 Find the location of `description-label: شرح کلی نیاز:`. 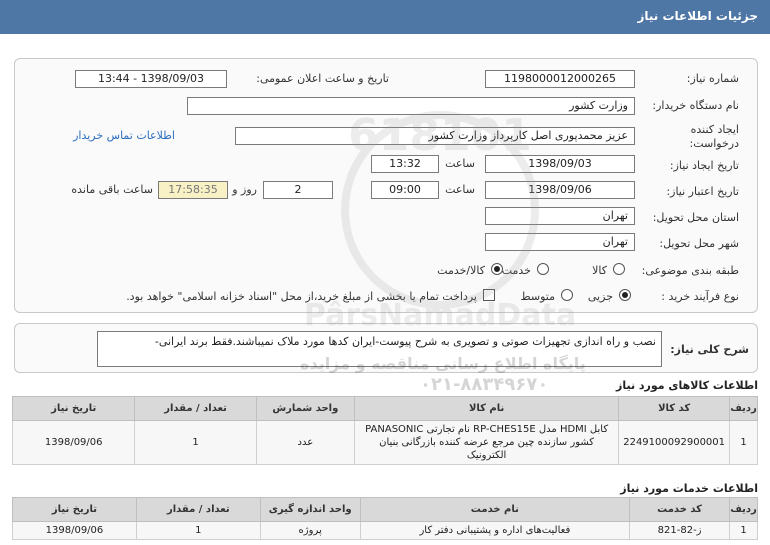

description-label: شرح کلی نیاز: is located at coordinates (709, 349).